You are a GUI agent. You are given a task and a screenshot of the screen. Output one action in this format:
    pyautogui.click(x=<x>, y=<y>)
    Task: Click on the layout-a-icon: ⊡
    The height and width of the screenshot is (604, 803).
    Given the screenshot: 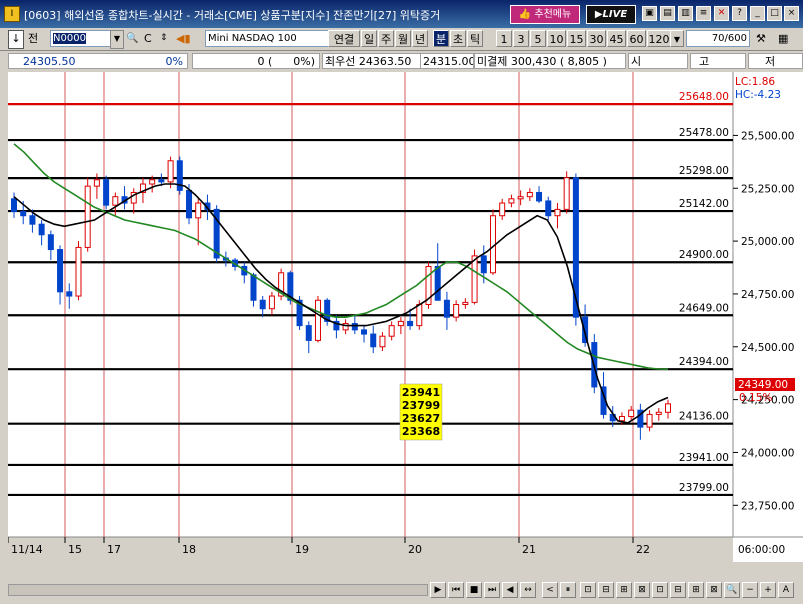 What is the action you would take?
    pyautogui.click(x=588, y=590)
    